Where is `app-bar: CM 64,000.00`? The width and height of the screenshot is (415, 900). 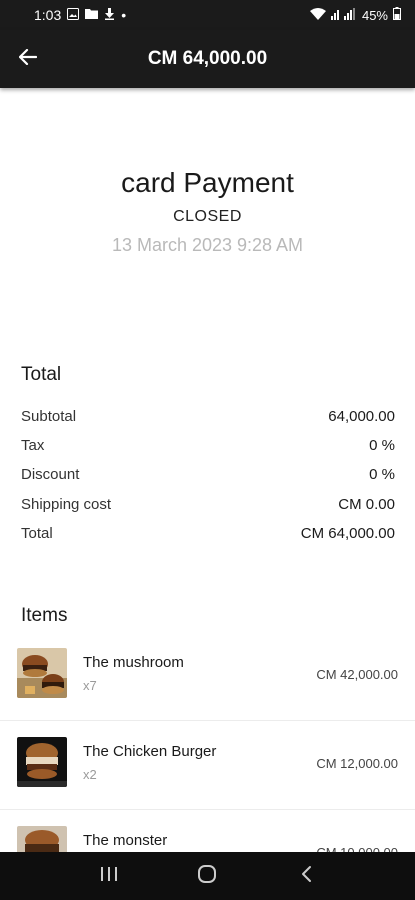 app-bar: CM 64,000.00 is located at coordinates (207, 59).